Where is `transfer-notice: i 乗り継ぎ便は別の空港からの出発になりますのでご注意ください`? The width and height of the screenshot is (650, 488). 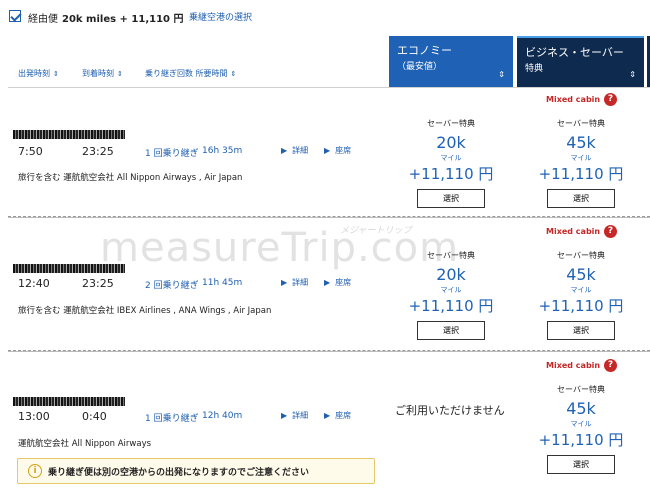 transfer-notice: i 乗り継ぎ便は別の空港からの出発になりますのでご注意ください is located at coordinates (196, 471).